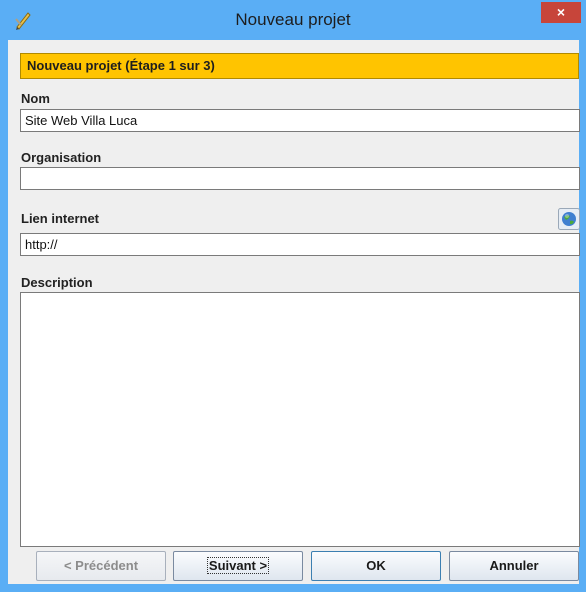  What do you see at coordinates (300, 120) in the screenshot?
I see `nom-input` at bounding box center [300, 120].